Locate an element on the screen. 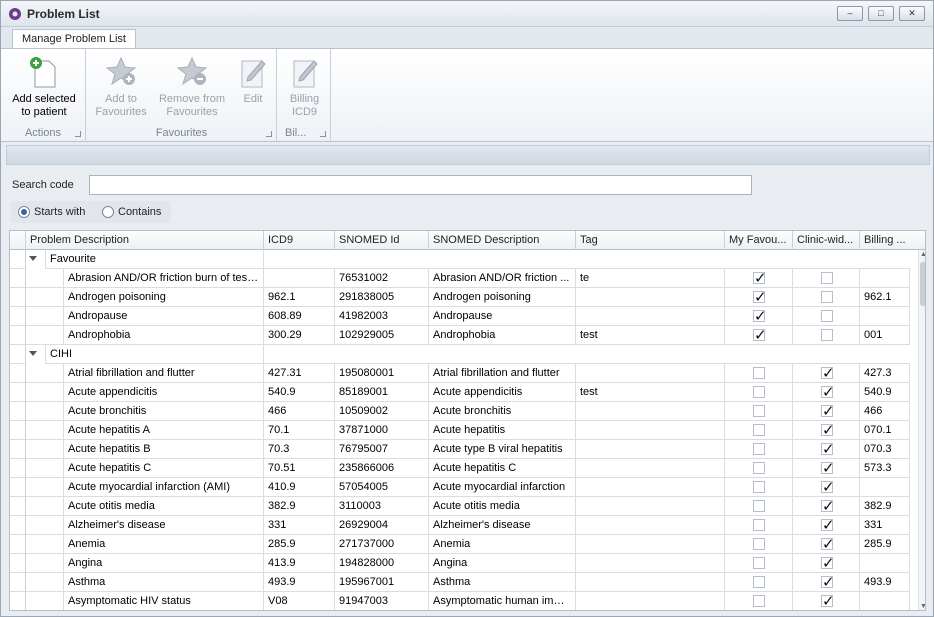  table-row: Anemia285.9271737000Anemia285.9 is located at coordinates (460, 544).